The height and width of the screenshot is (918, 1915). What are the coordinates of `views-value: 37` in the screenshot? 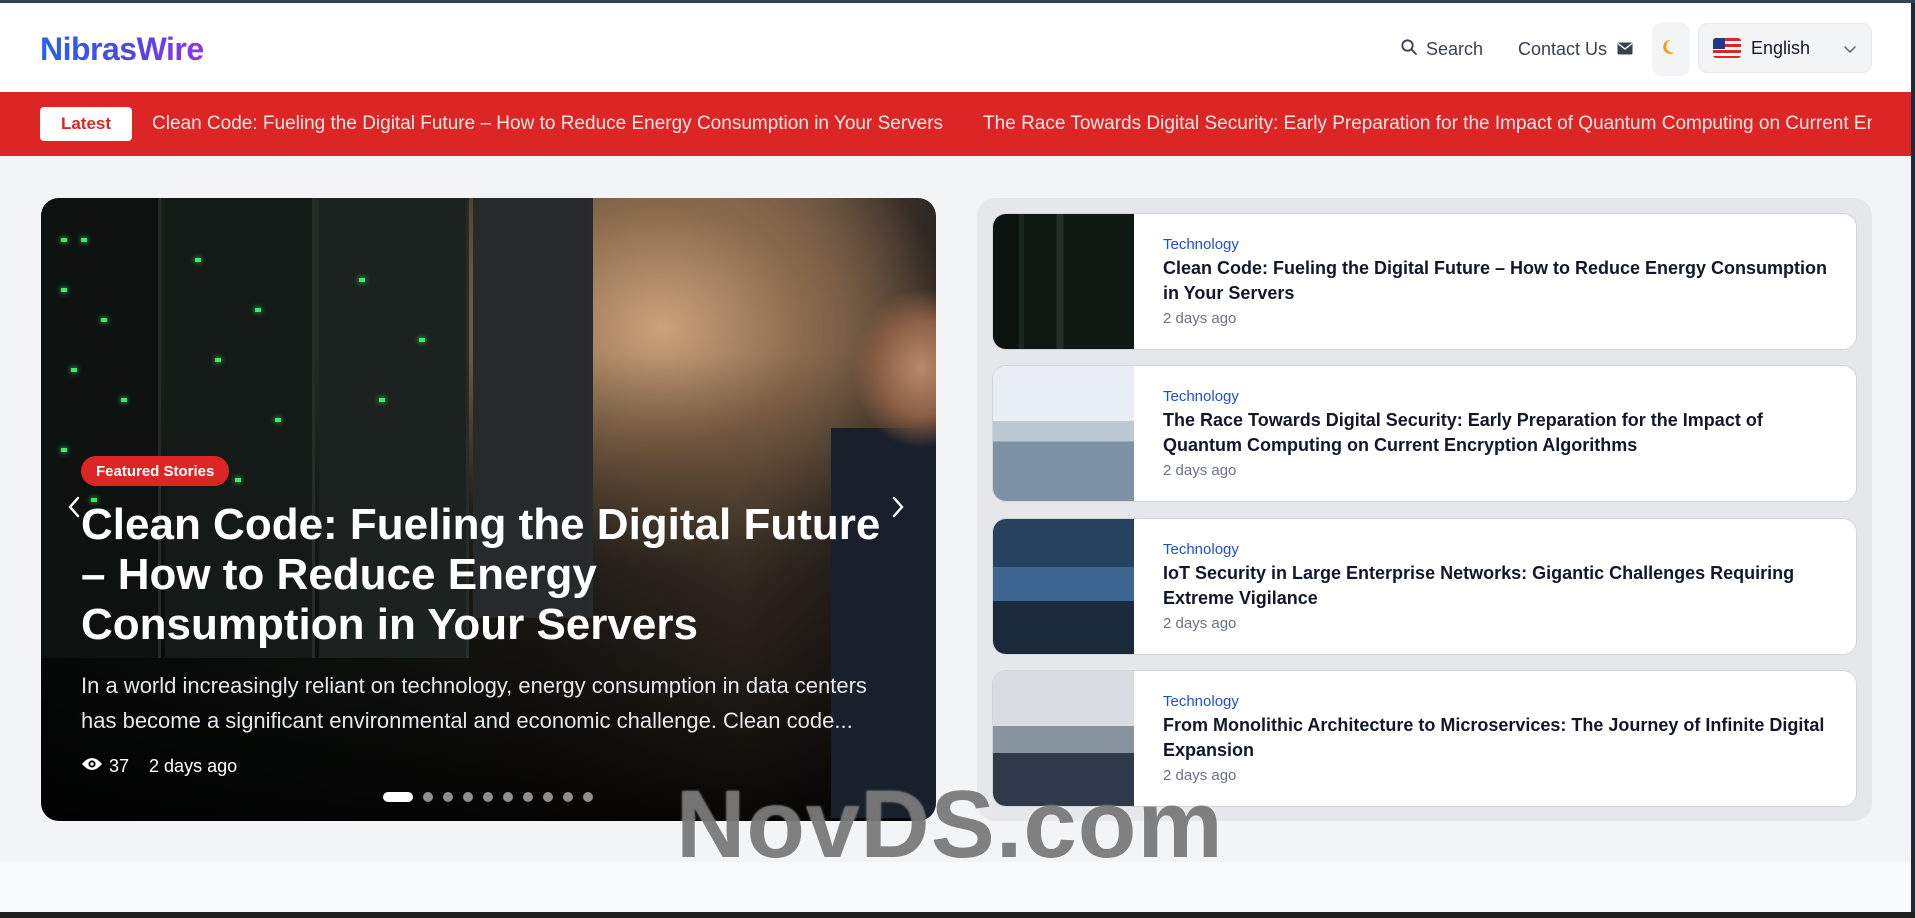 It's located at (119, 766).